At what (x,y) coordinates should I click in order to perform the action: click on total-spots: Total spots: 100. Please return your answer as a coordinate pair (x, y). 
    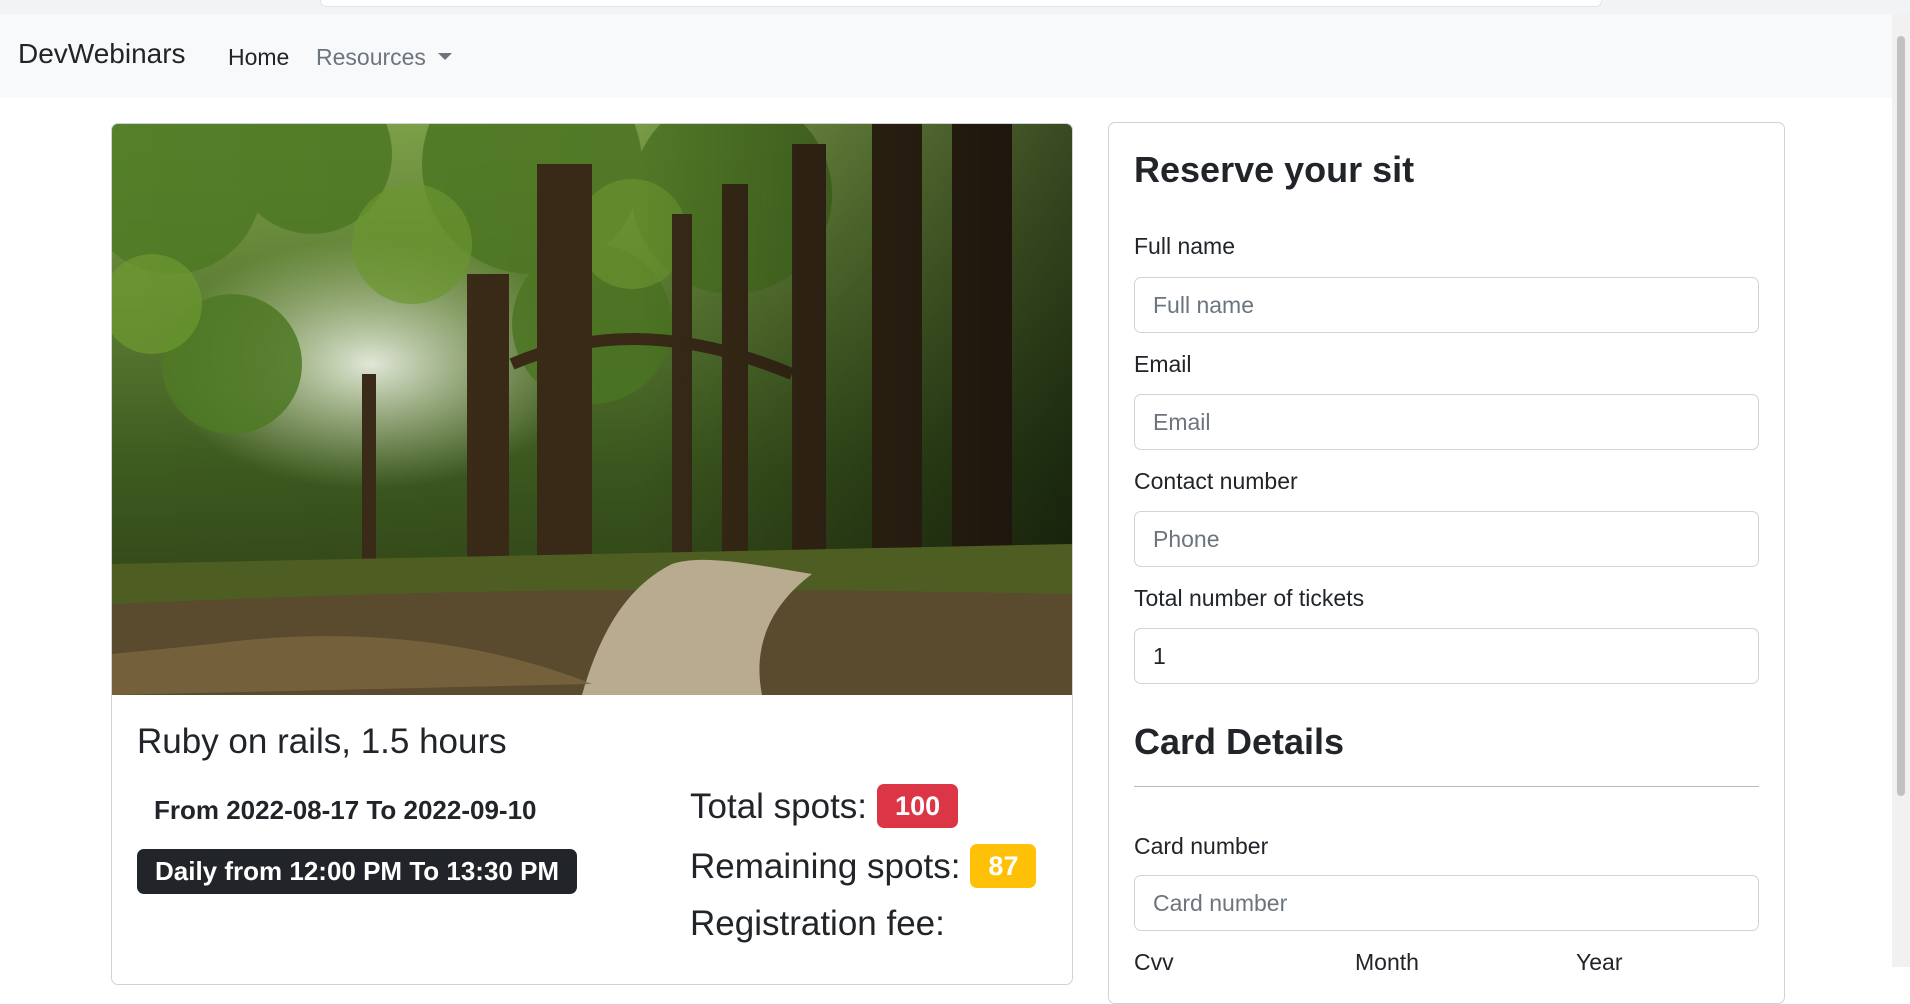
    Looking at the image, I should click on (824, 806).